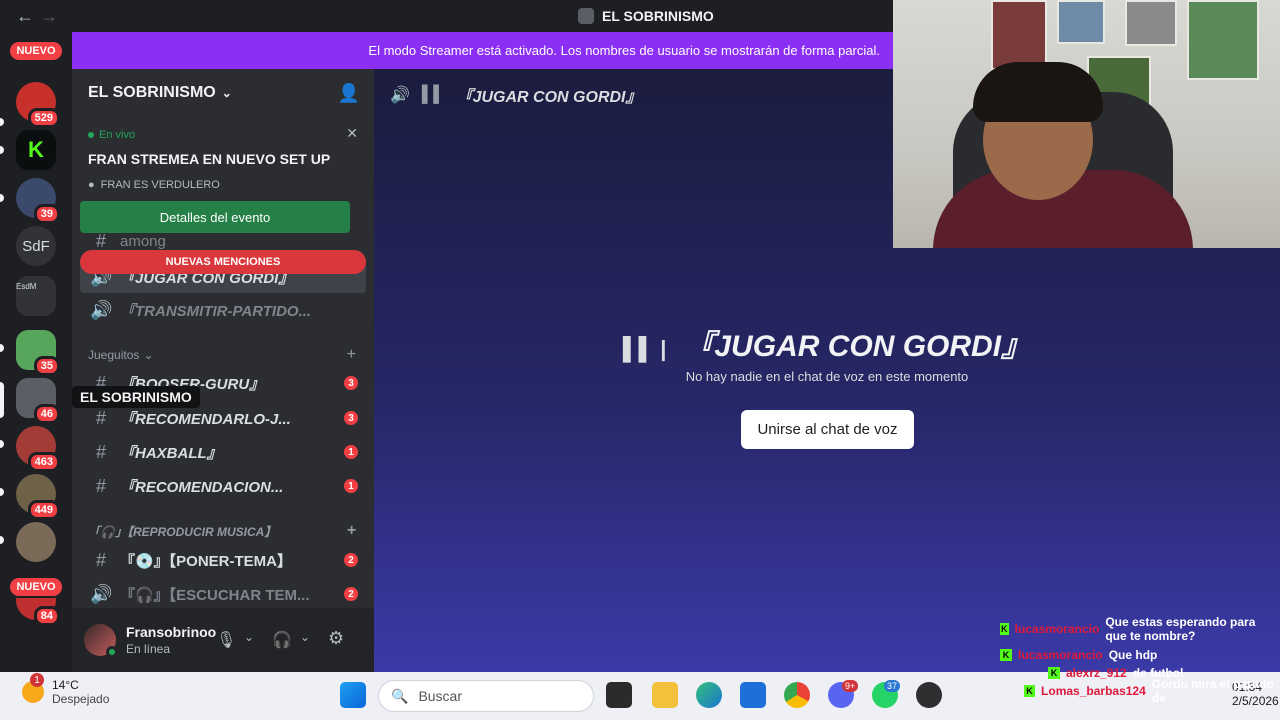  What do you see at coordinates (223, 241) in the screenshot?
I see `channel-partial: # among` at bounding box center [223, 241].